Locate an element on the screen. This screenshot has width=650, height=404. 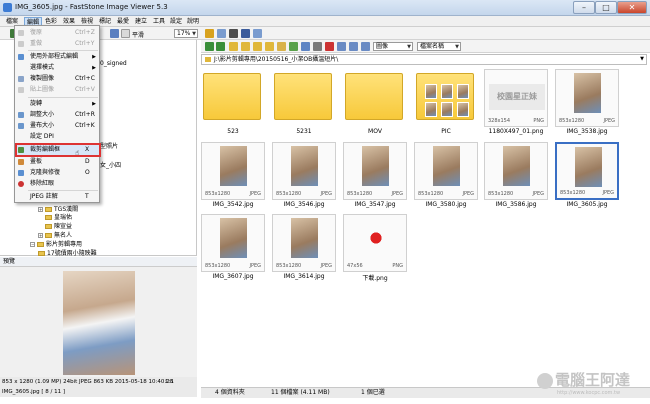
menu-item-undo: 復原 Ctrl+Z is located at coordinates (58, 33).